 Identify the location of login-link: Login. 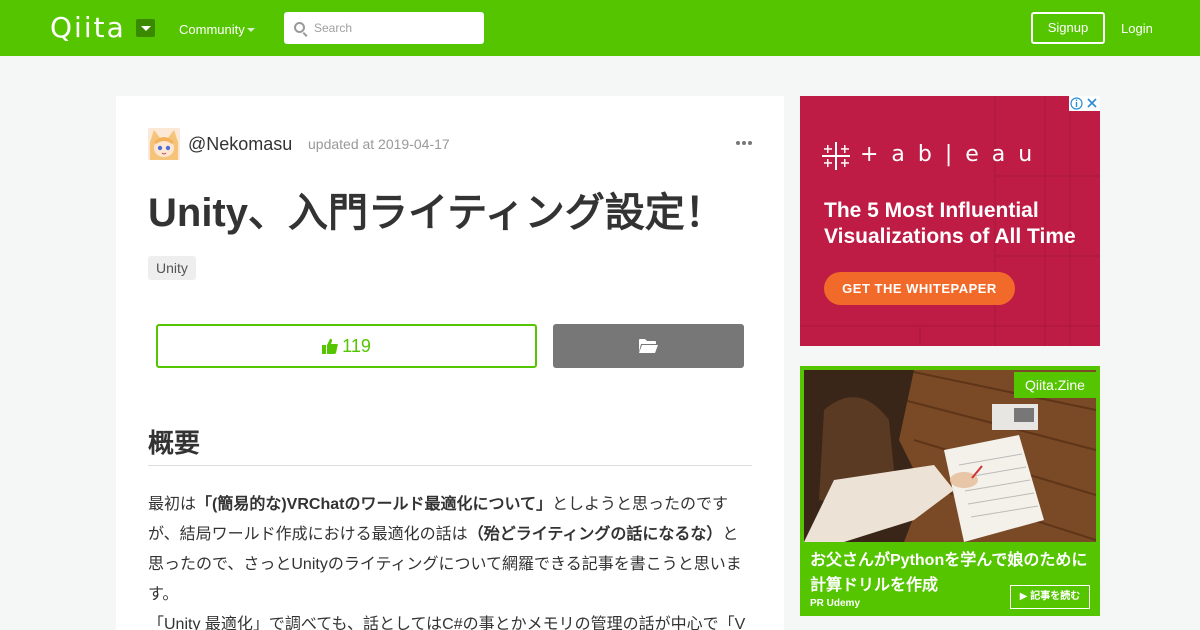
(1137, 29).